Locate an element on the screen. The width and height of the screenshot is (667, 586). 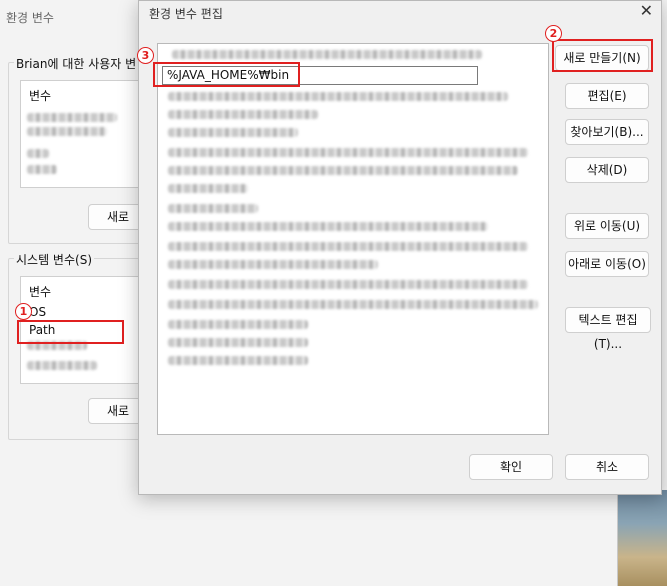
dialog-title: 환경 변수 편집 is located at coordinates (186, 14).